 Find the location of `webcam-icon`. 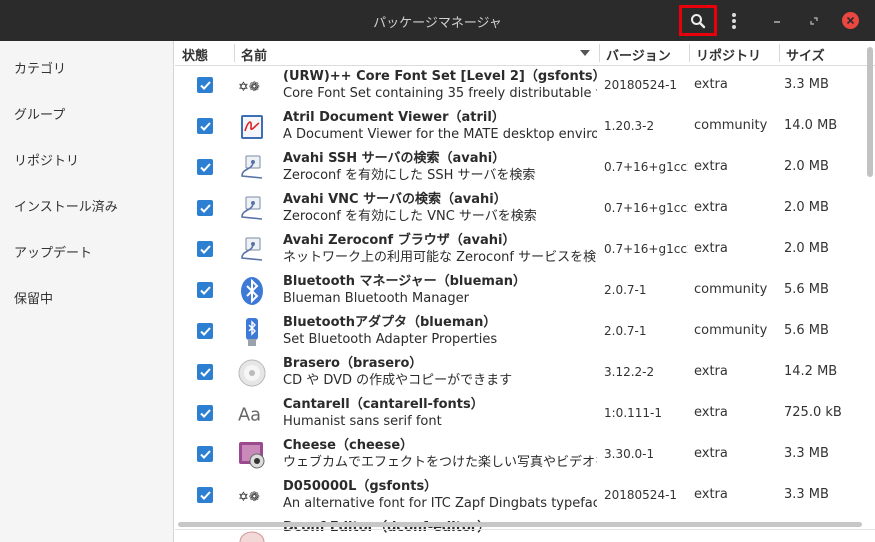

webcam-icon is located at coordinates (252, 455).